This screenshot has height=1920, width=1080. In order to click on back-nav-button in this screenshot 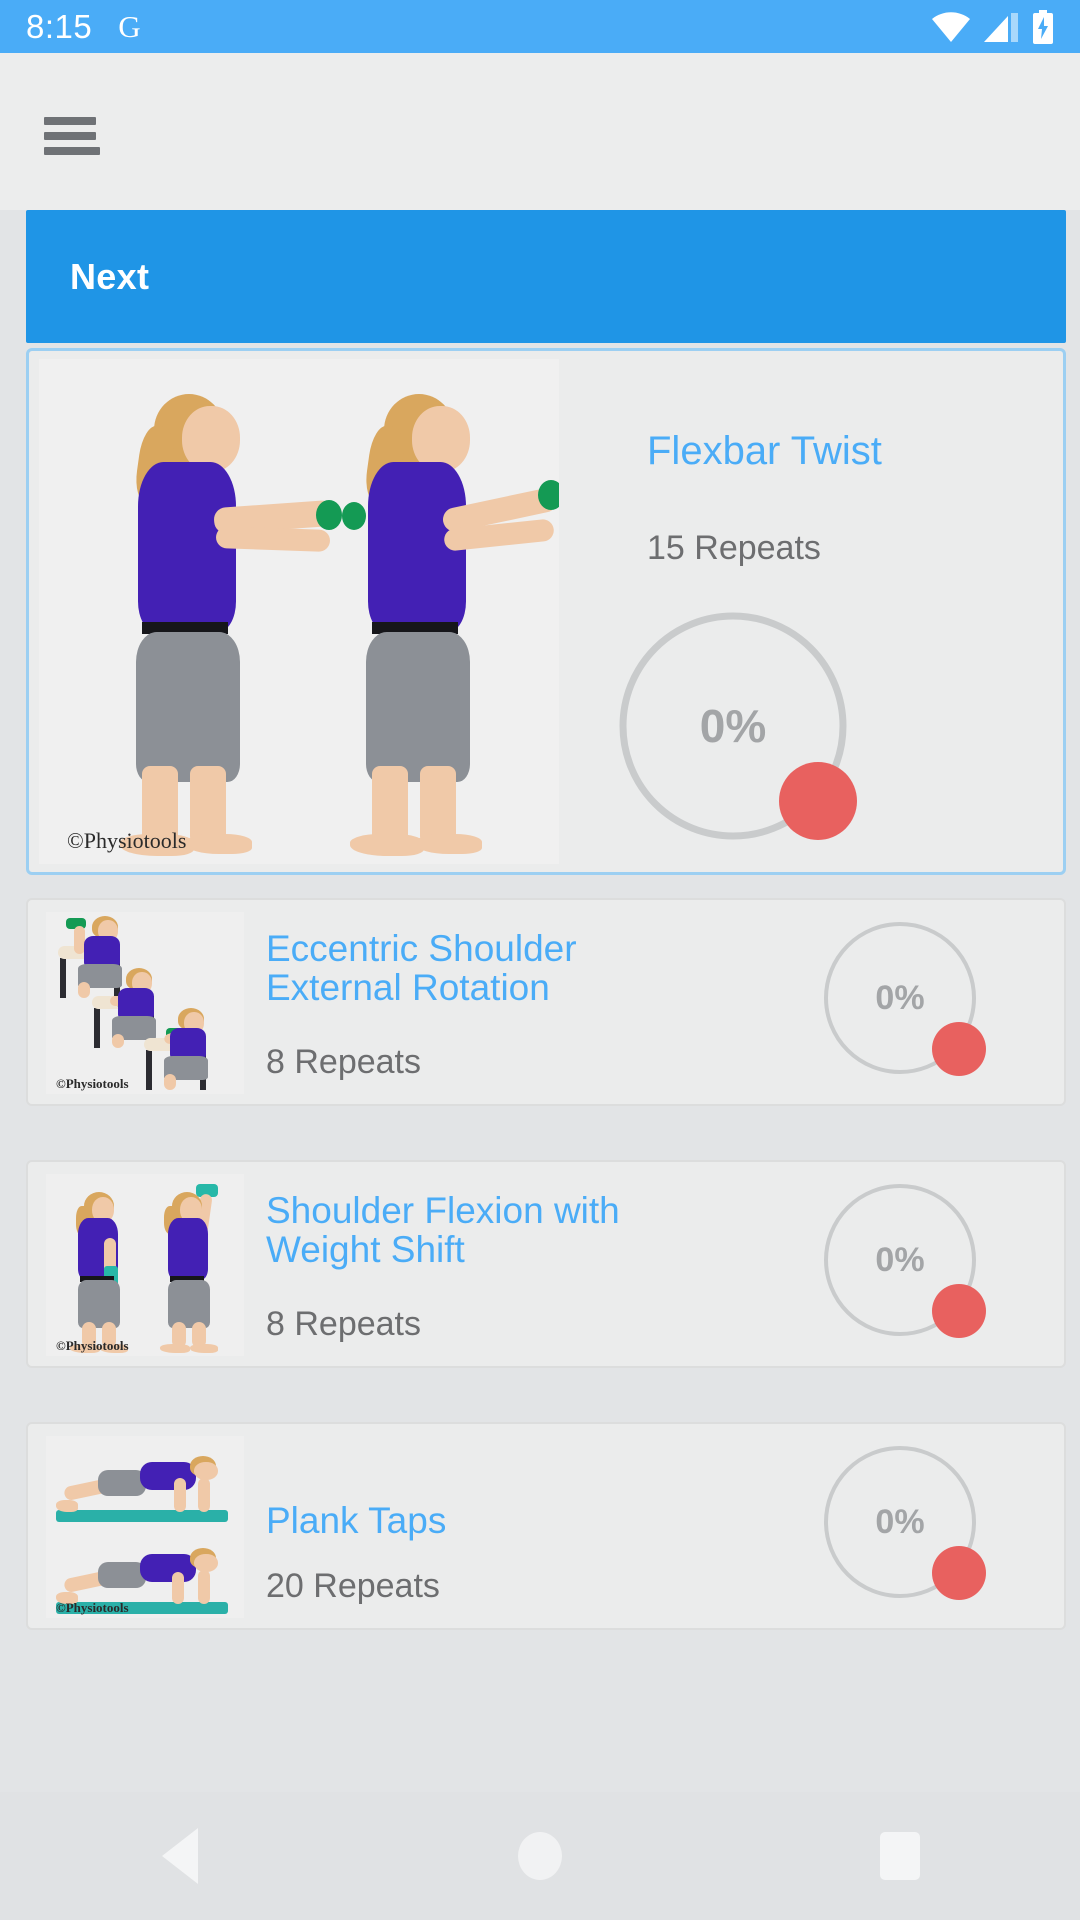, I will do `click(180, 1856)`.